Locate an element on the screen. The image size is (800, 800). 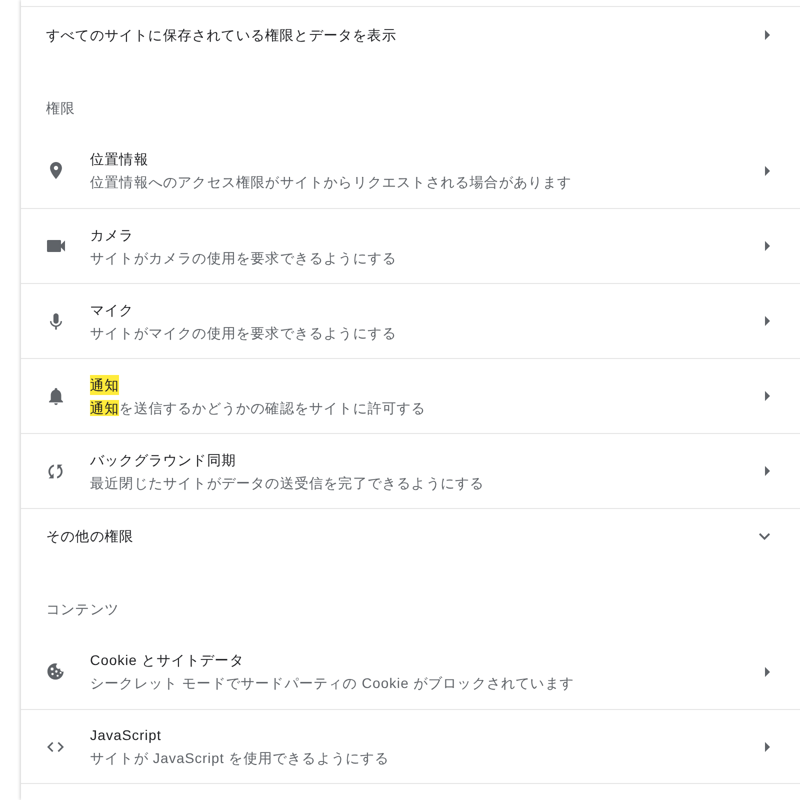
setting-description: 最近閉じたサイトがデータの送受信を完了できるようにする is located at coordinates (287, 483).